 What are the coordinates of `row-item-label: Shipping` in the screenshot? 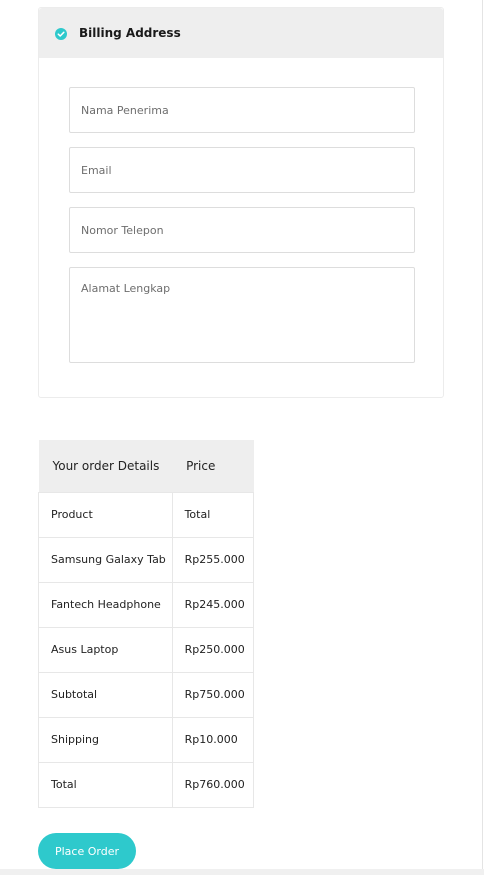 It's located at (105, 739).